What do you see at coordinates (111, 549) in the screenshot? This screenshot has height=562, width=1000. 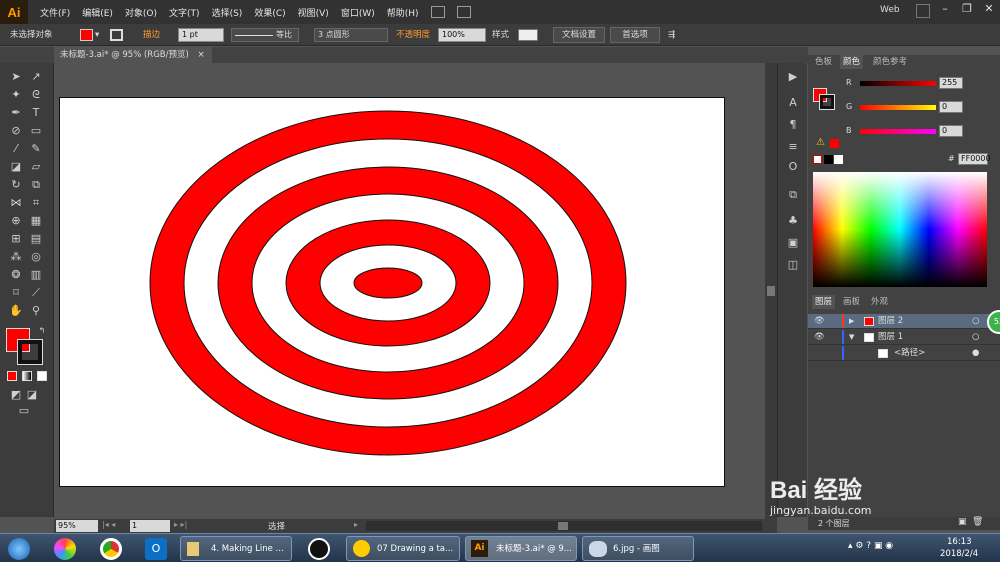 I see `chrome-icon` at bounding box center [111, 549].